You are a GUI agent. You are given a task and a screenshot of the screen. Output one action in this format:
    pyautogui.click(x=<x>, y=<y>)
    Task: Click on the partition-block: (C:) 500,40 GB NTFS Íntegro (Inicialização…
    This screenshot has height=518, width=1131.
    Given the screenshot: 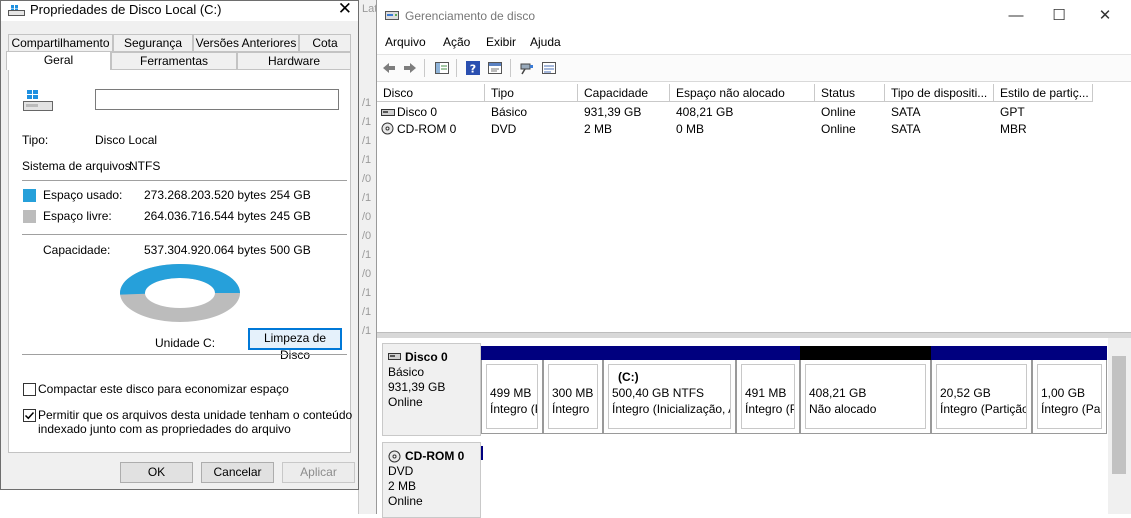 What is the action you would take?
    pyautogui.click(x=669, y=390)
    